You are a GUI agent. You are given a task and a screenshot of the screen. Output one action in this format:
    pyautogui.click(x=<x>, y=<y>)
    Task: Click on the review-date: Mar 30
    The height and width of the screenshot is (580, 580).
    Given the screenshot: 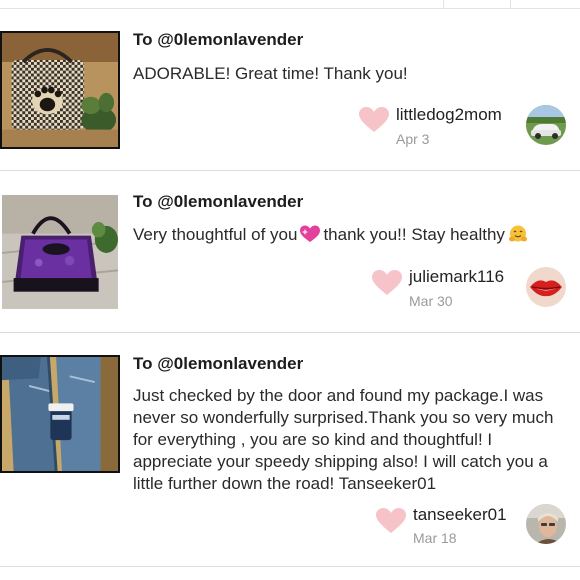 What is the action you would take?
    pyautogui.click(x=431, y=301)
    